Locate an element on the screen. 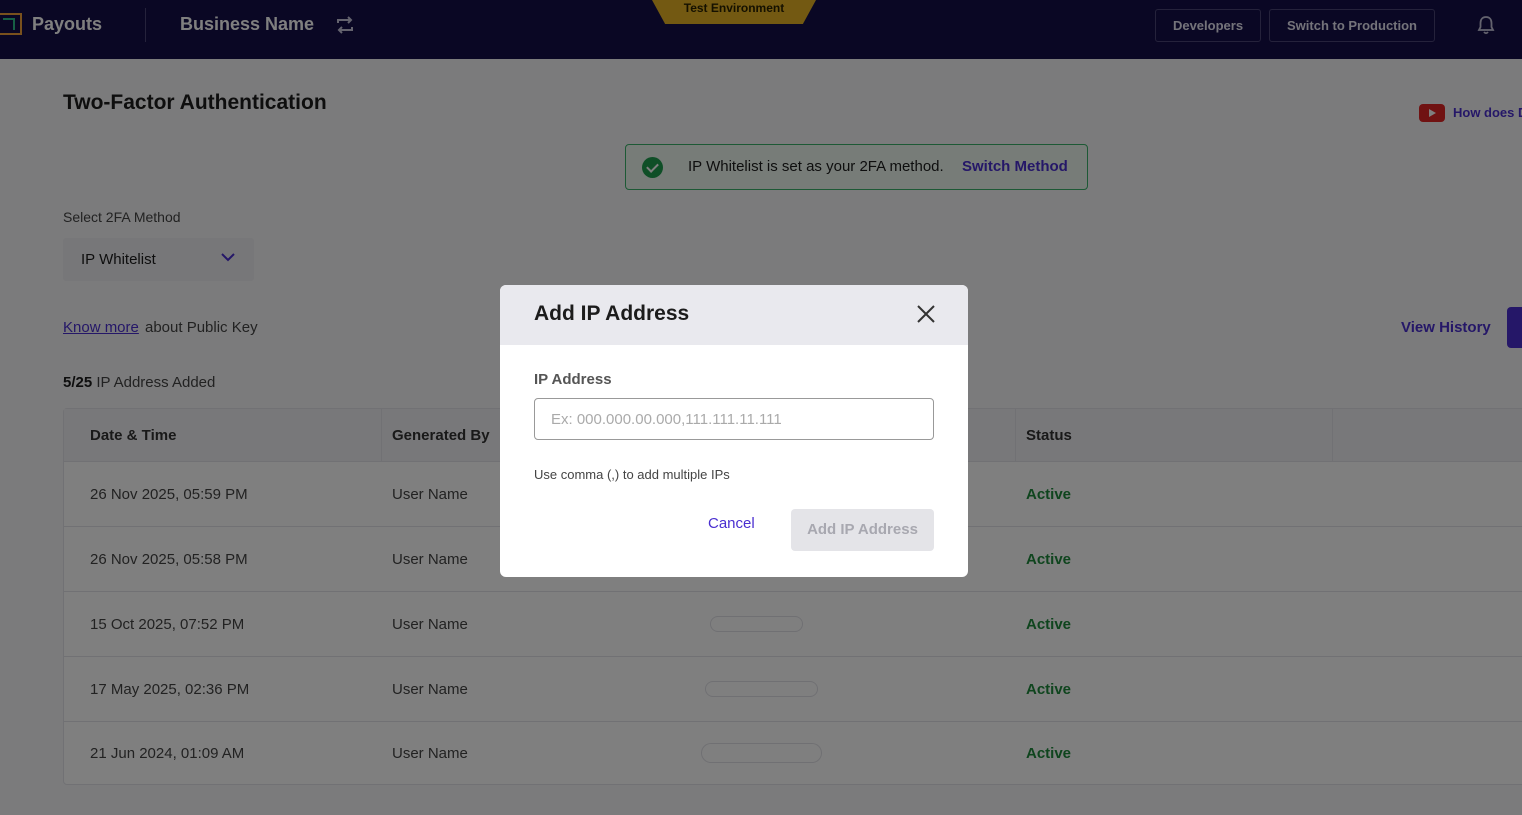  modal-title: Add IP Address is located at coordinates (612, 313).